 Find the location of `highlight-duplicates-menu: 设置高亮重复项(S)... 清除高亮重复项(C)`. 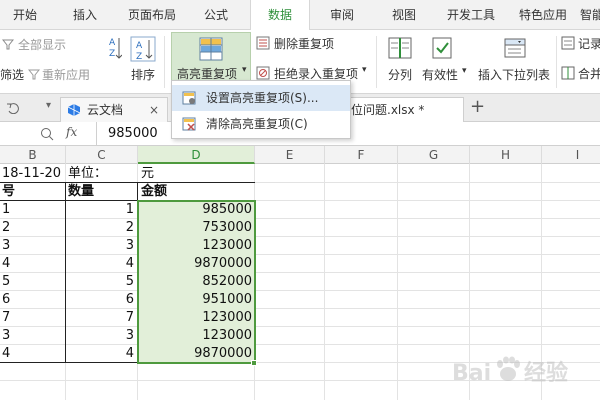

highlight-duplicates-menu: 设置高亮重复项(S)... 清除高亮重复项(C) is located at coordinates (261, 109).